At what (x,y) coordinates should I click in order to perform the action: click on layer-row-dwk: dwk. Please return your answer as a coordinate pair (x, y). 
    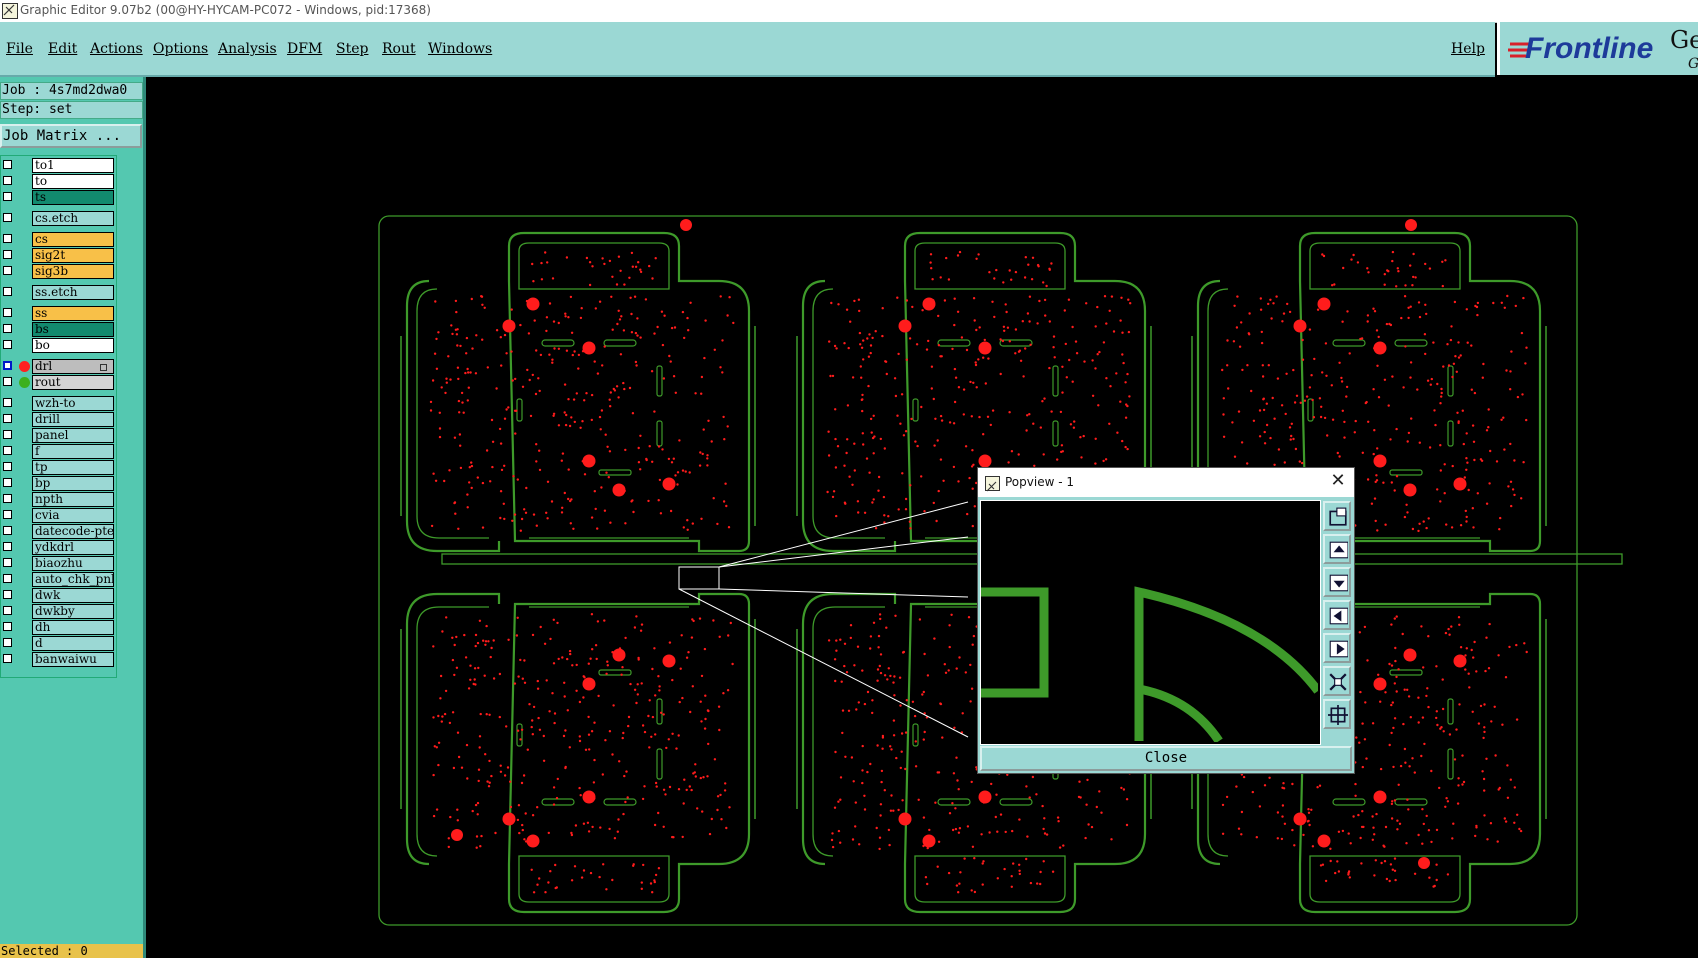
    Looking at the image, I should click on (59, 595).